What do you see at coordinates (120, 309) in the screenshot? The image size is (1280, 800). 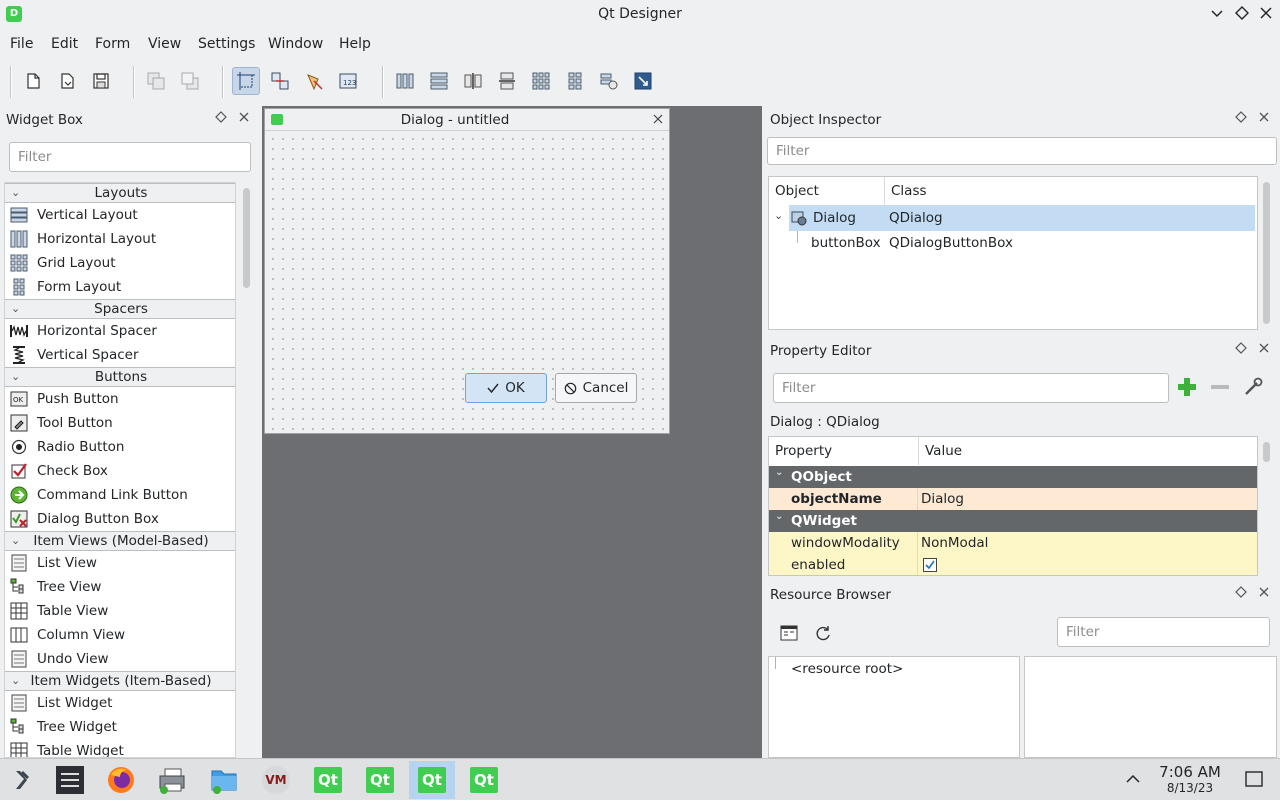 I see `category-spacers: ⌄ Spacers` at bounding box center [120, 309].